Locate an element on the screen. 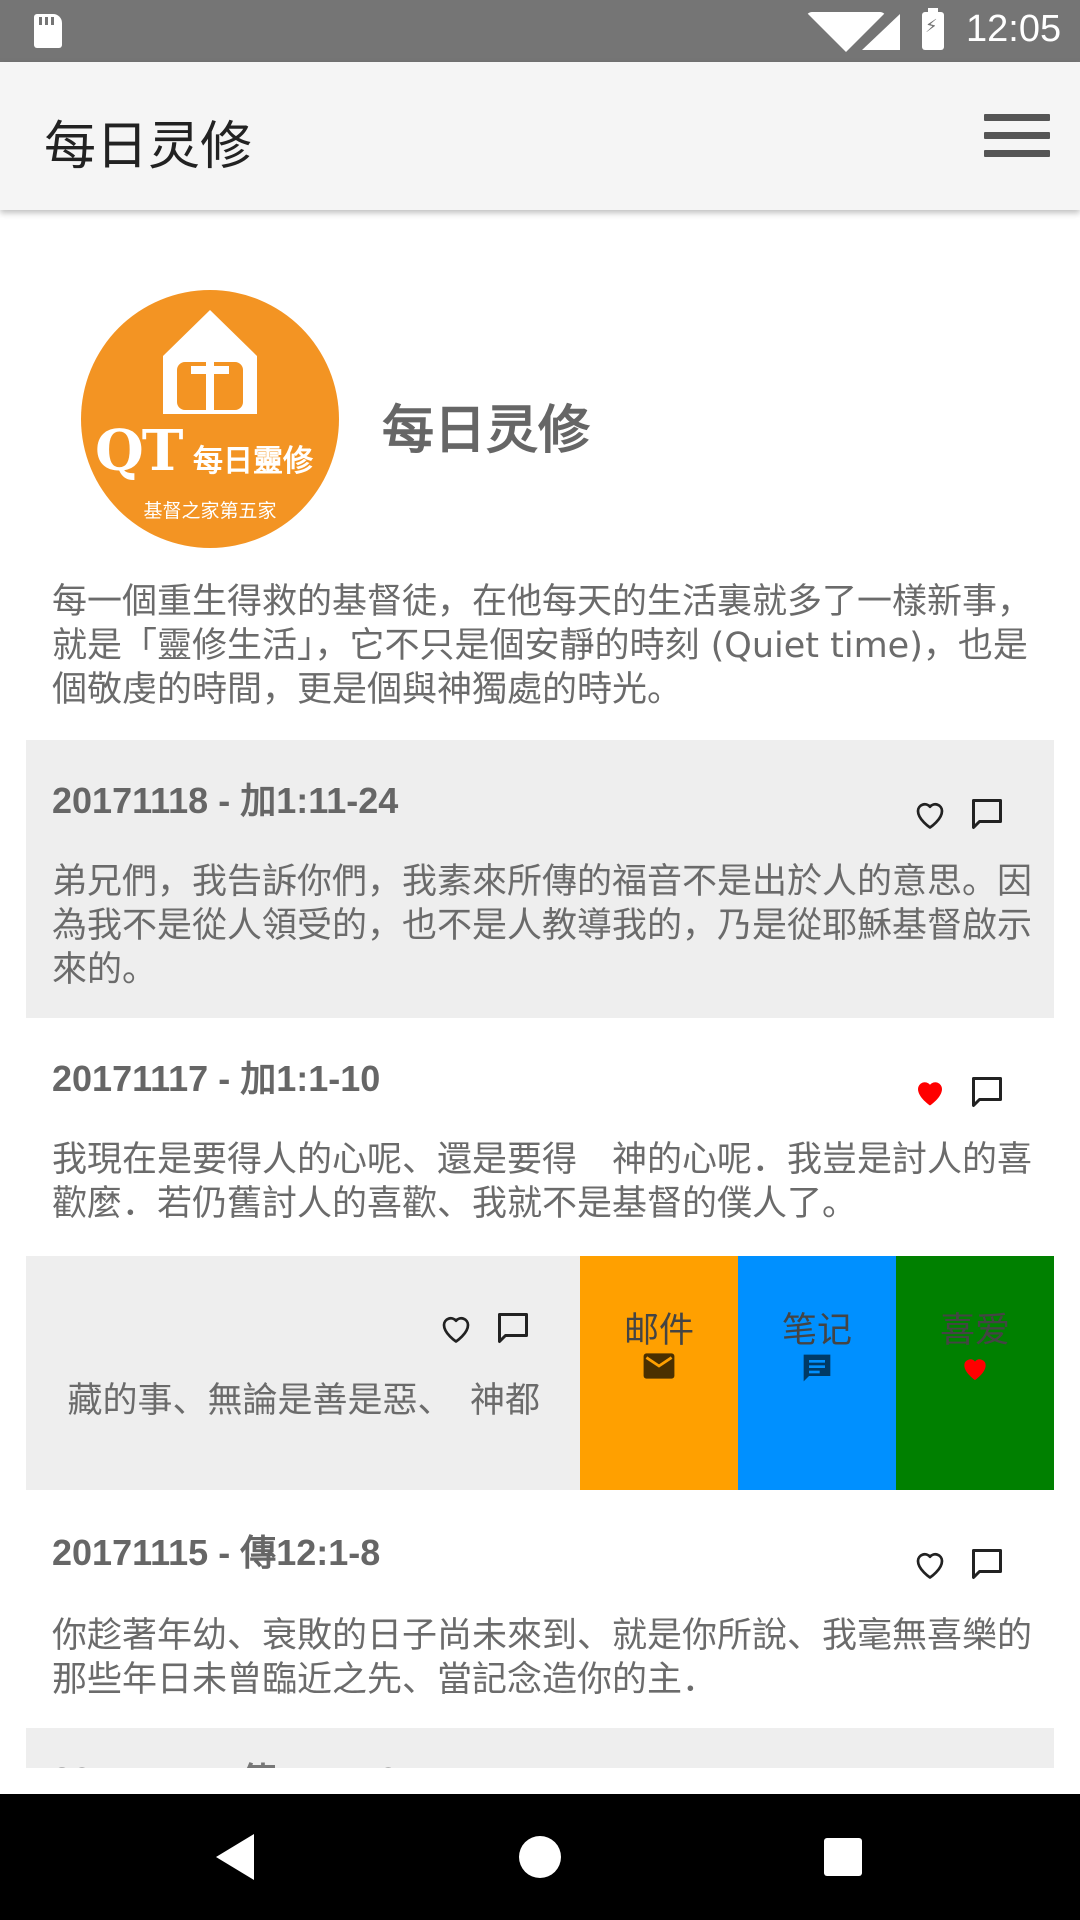  back-icon is located at coordinates (235, 1857).